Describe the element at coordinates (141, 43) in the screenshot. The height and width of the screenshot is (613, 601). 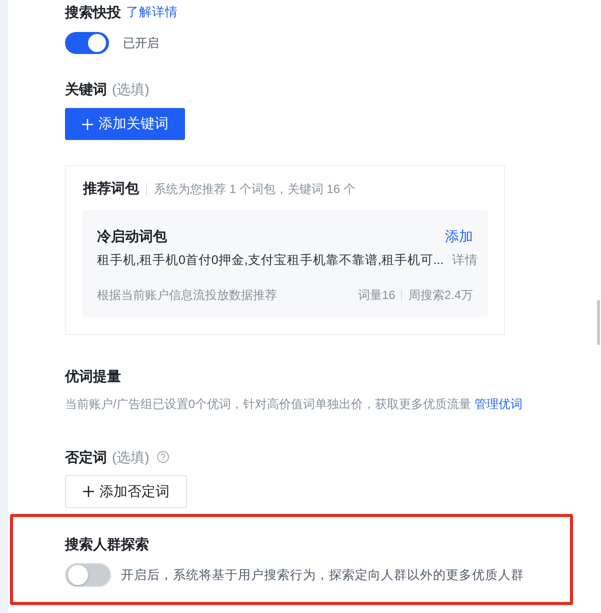
I see `toggle-status: 已开启` at that location.